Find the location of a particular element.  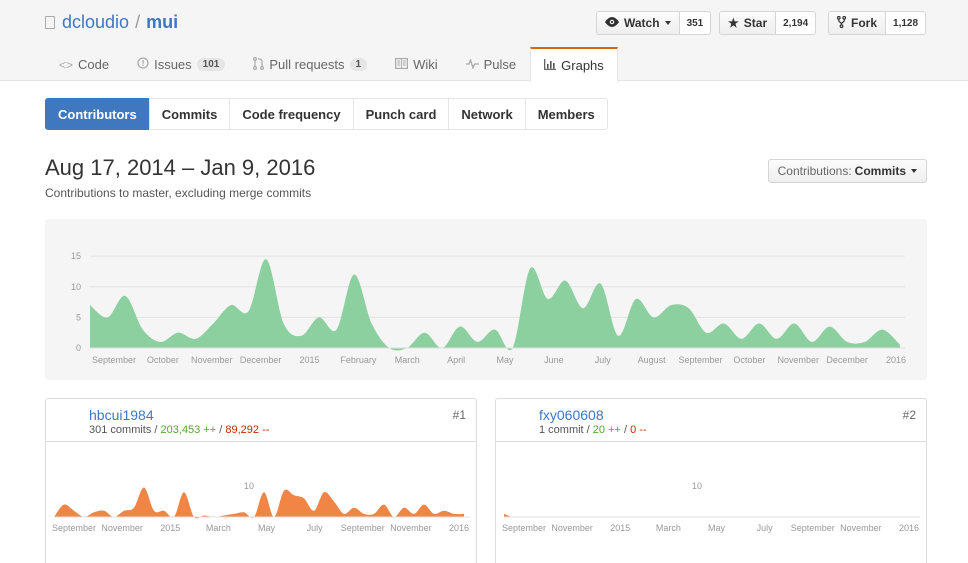

contributor-rank: #1 is located at coordinates (459, 415).